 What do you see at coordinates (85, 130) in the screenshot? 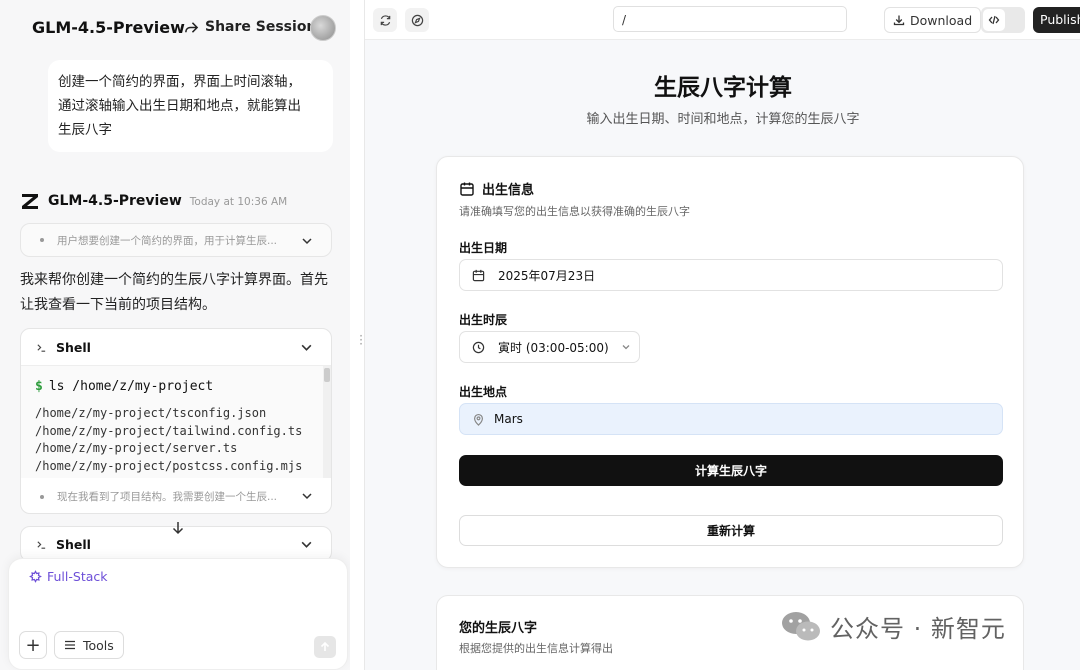
I see `user-message-line: 生辰八字` at bounding box center [85, 130].